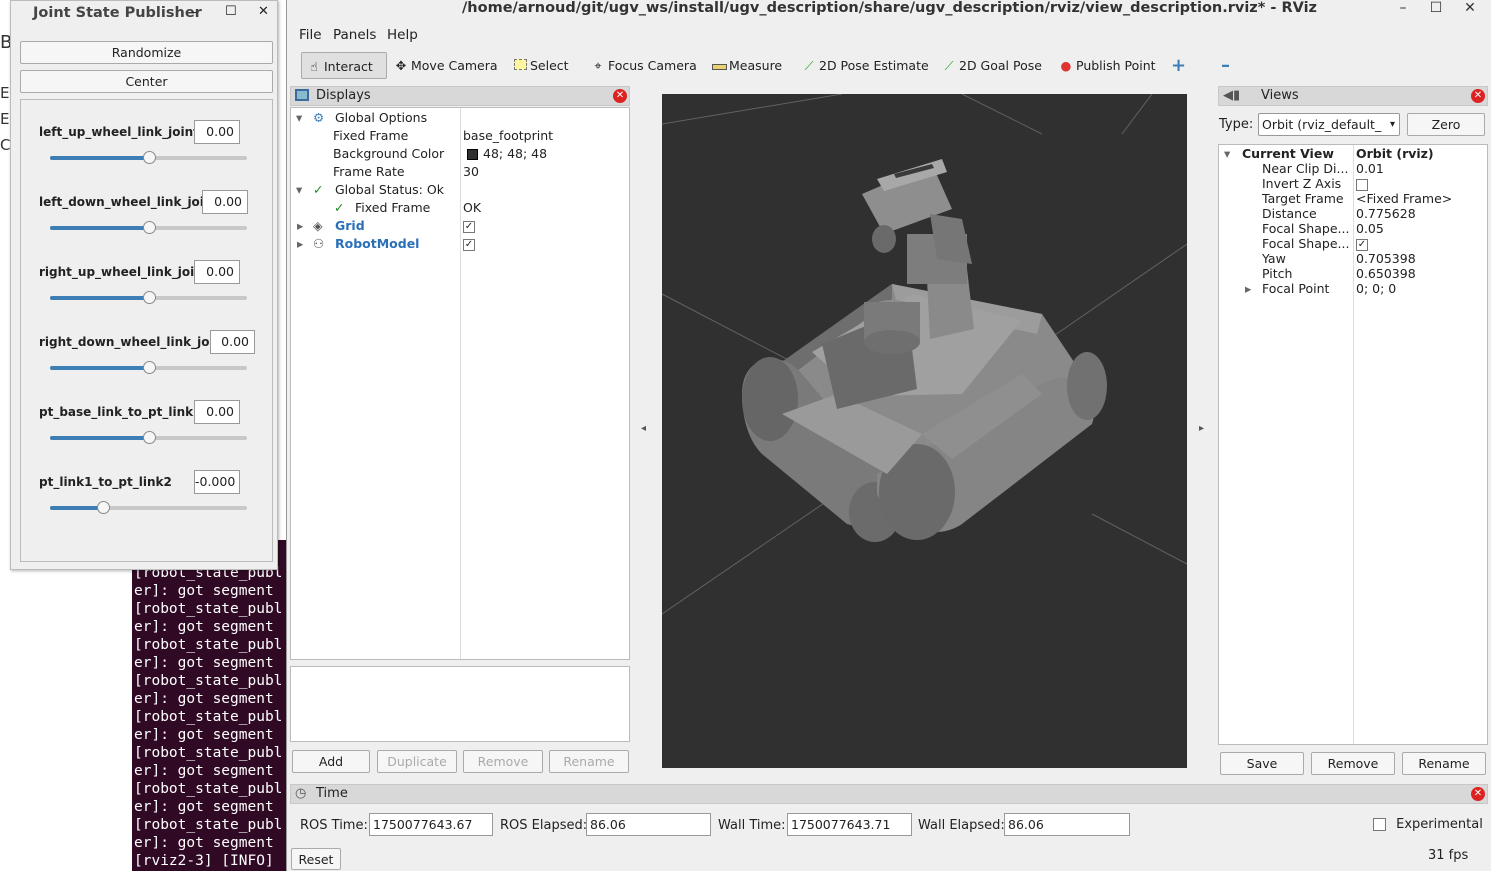 Image resolution: width=1491 pixels, height=871 pixels. What do you see at coordinates (1444, 763) in the screenshot?
I see `rename-view-button: Rename` at bounding box center [1444, 763].